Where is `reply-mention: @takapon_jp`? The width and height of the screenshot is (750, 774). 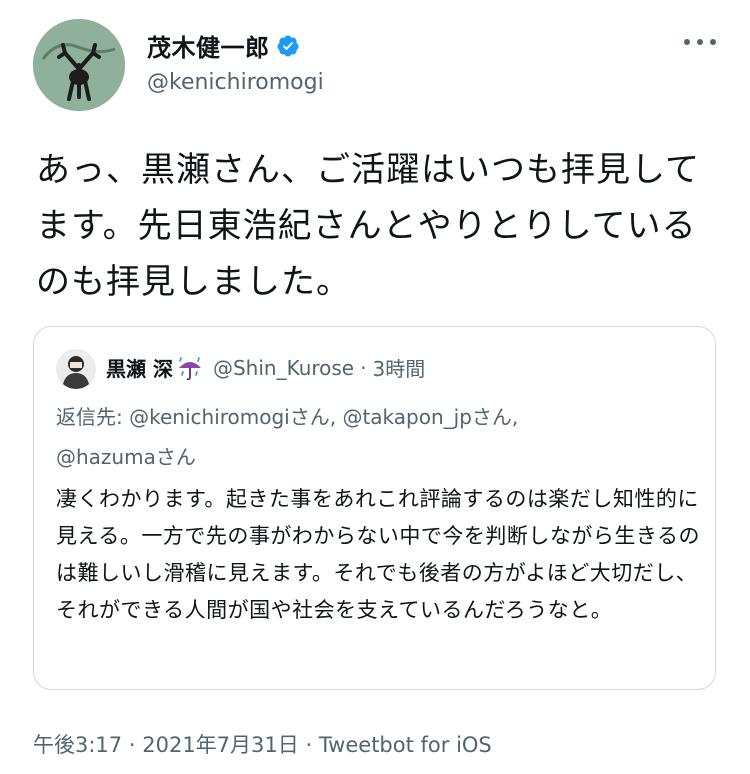
reply-mention: @takapon_jp is located at coordinates (406, 417).